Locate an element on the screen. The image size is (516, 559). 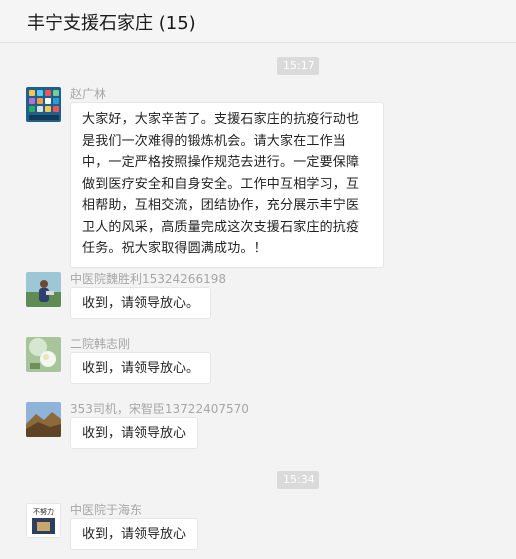
timestamp-divider: 15:34 is located at coordinates (298, 480).